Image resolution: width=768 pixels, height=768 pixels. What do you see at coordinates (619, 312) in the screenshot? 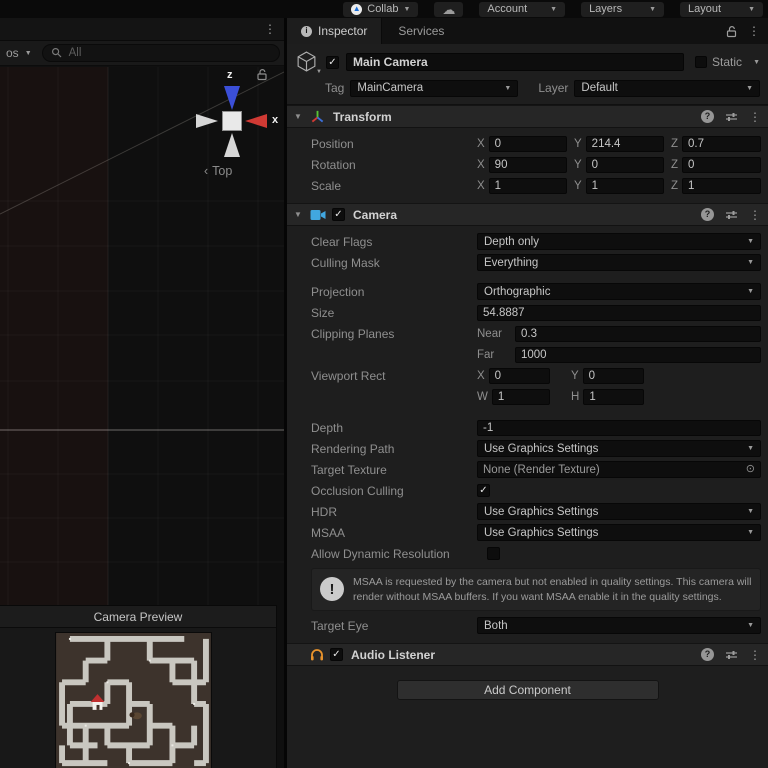
I see `size-field: 54.8887` at bounding box center [619, 312].